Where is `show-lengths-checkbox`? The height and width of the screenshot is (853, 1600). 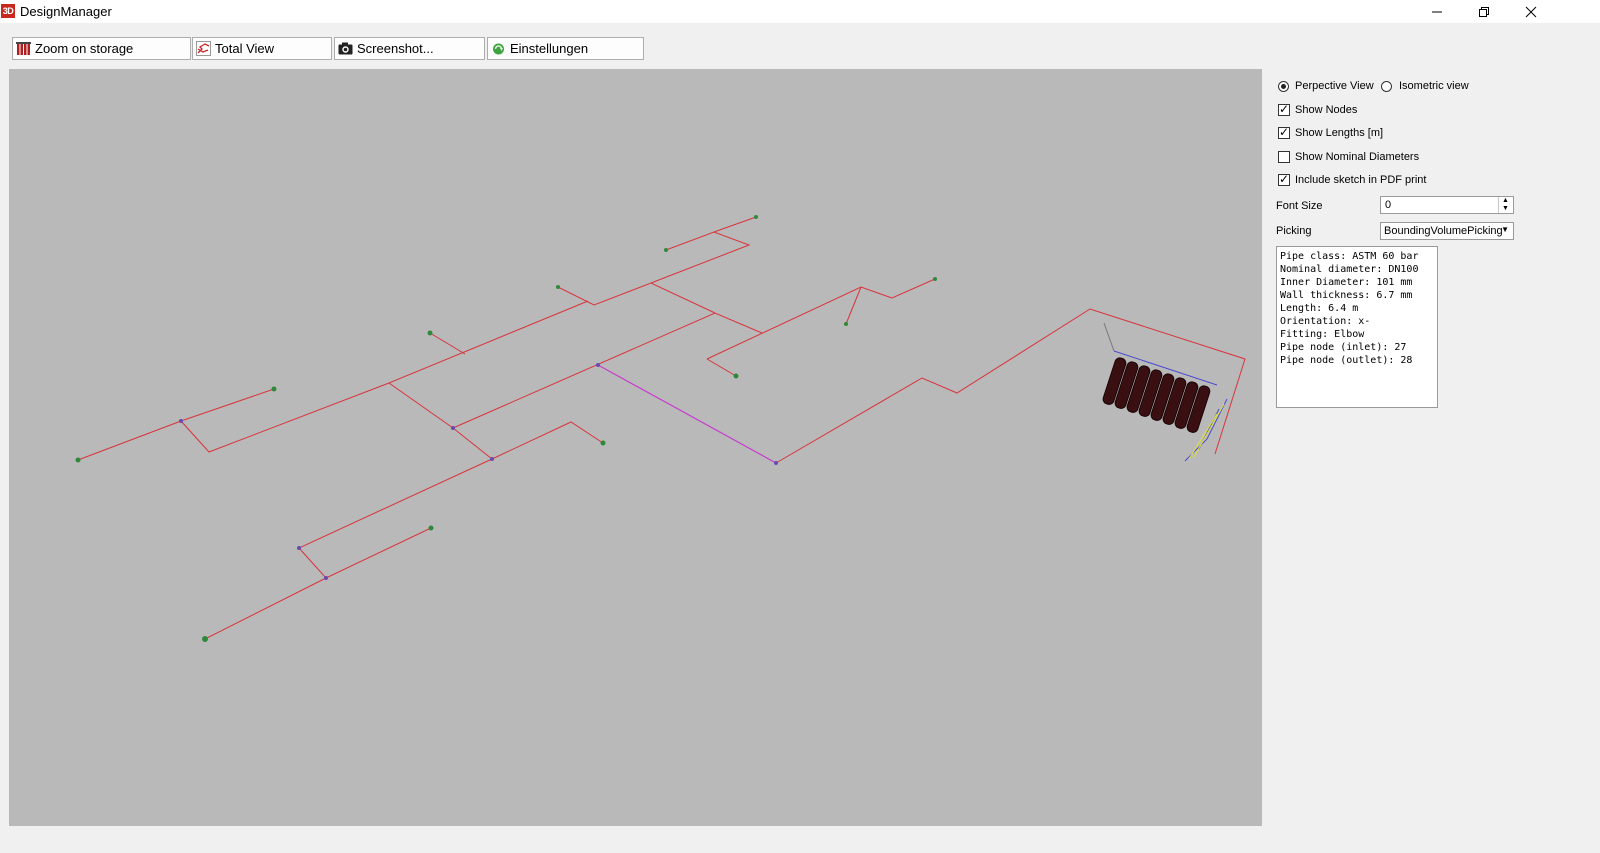 show-lengths-checkbox is located at coordinates (1284, 132).